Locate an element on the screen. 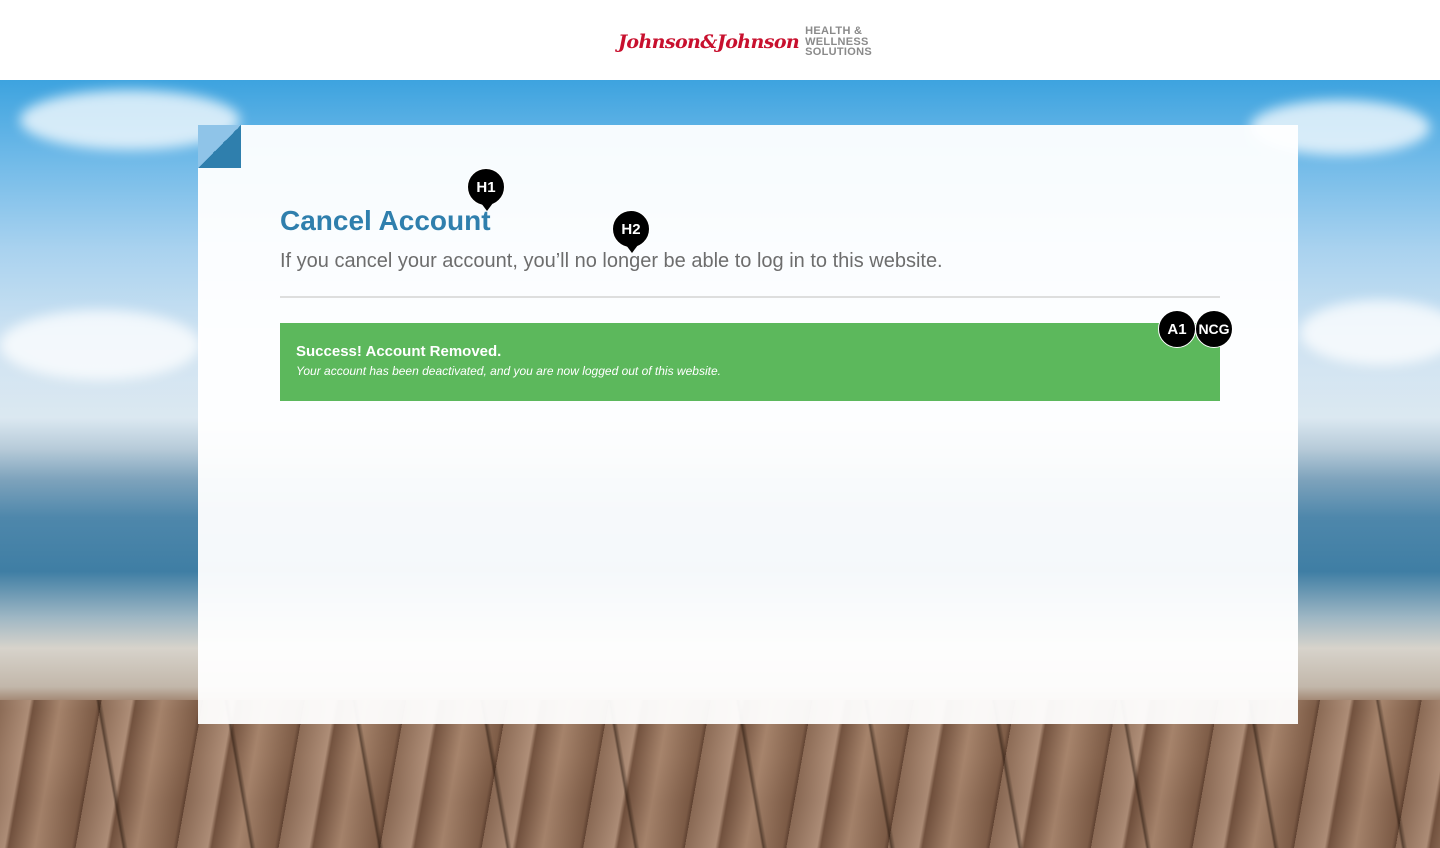 The width and height of the screenshot is (1440, 848). page-fold-icon is located at coordinates (219, 146).